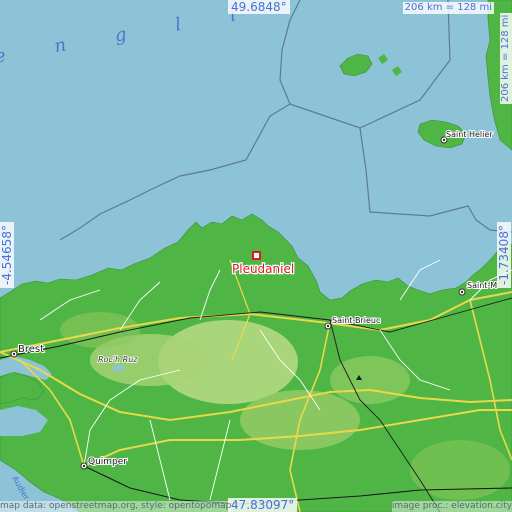  Describe the element at coordinates (263, 505) in the screenshot. I see `coord-bottom: 47.83097°` at that location.